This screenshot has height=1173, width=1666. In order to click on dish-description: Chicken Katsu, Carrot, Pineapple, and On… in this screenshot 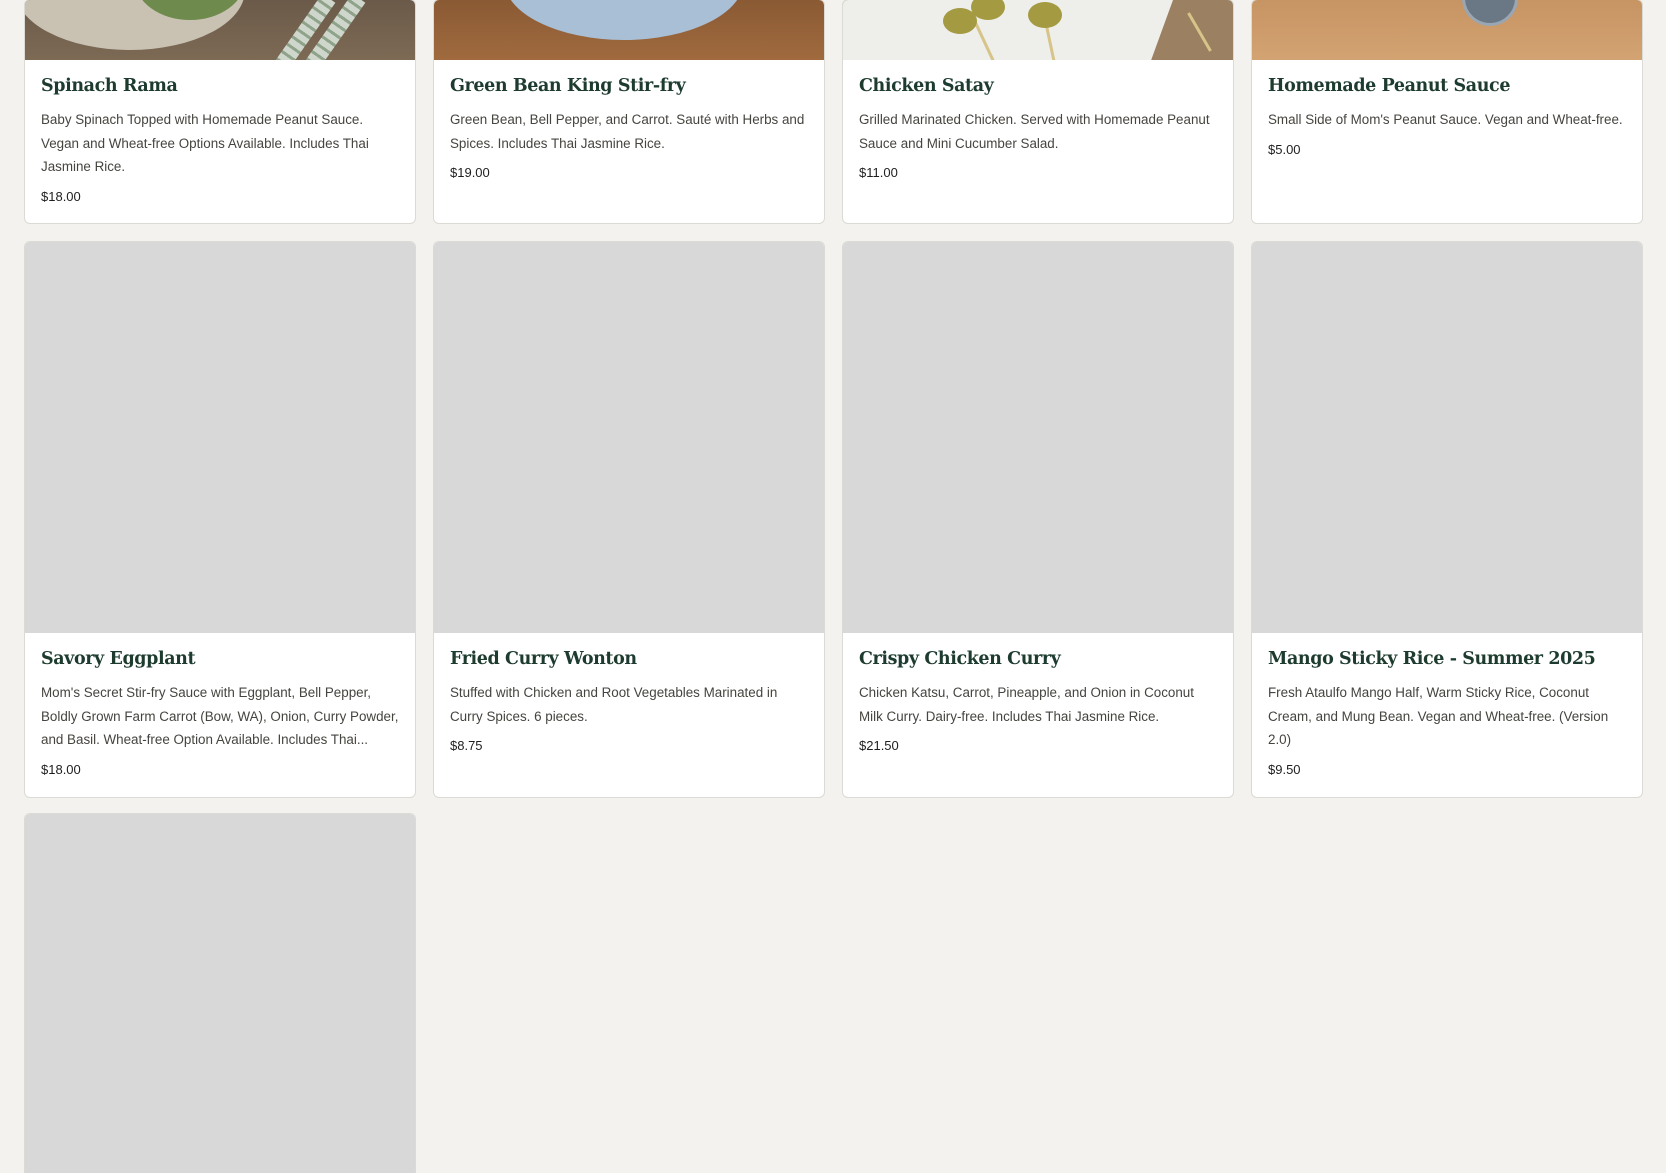, I will do `click(1026, 704)`.